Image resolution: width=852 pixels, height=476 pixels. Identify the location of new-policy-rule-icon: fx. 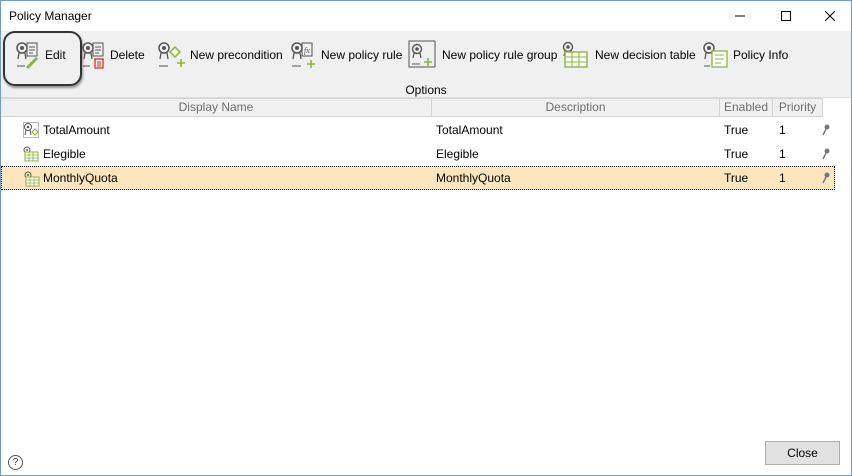
(303, 55).